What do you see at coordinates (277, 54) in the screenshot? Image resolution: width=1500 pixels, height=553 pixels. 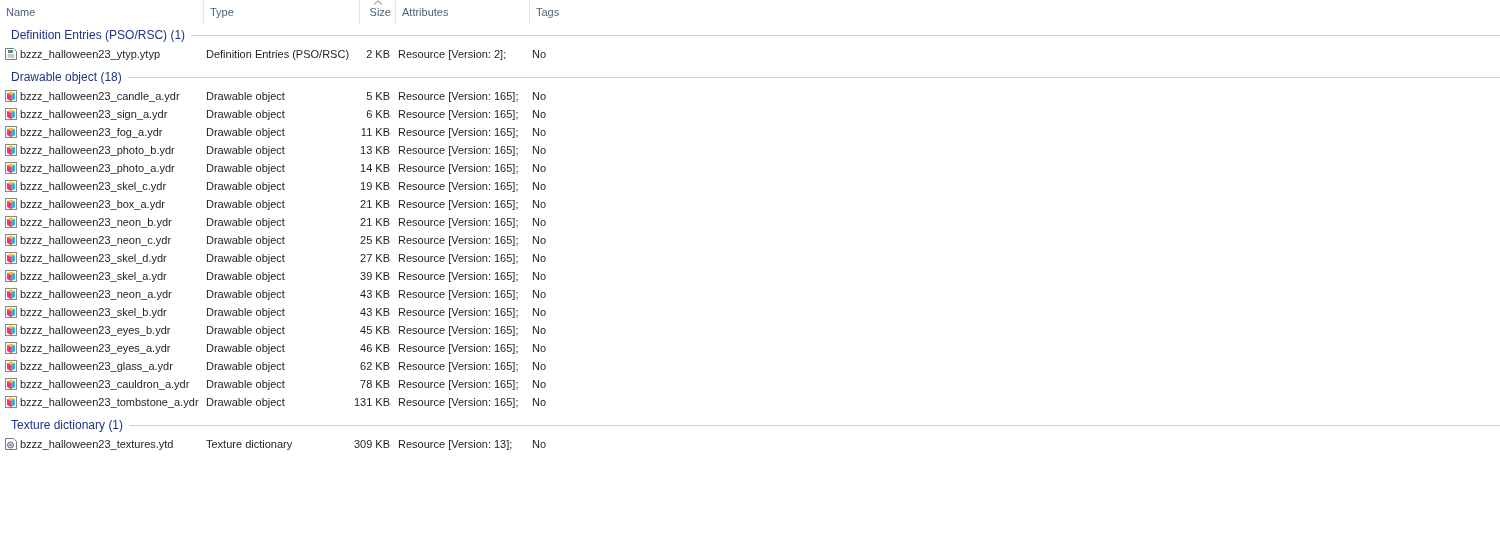 I see `type-cell-text: Definition Entries (PSO/RSC)` at bounding box center [277, 54].